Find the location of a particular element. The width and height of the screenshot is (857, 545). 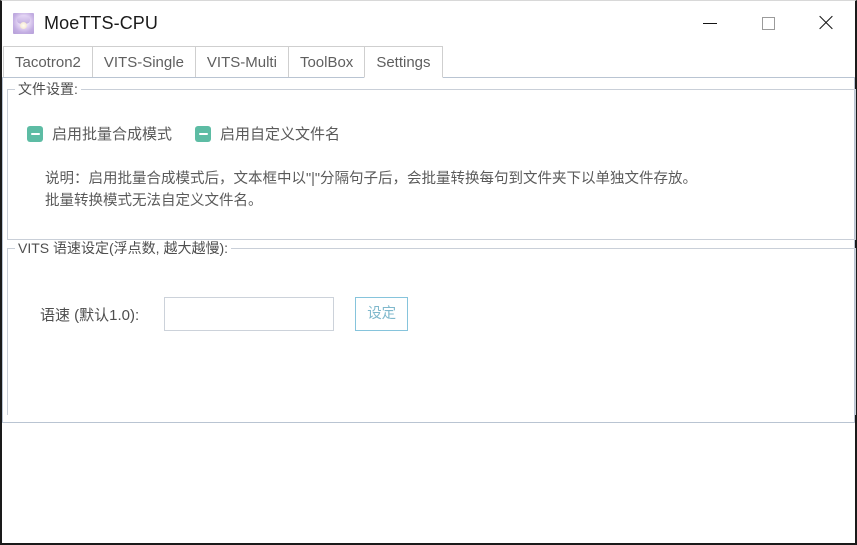

minimize-icon is located at coordinates (710, 23).